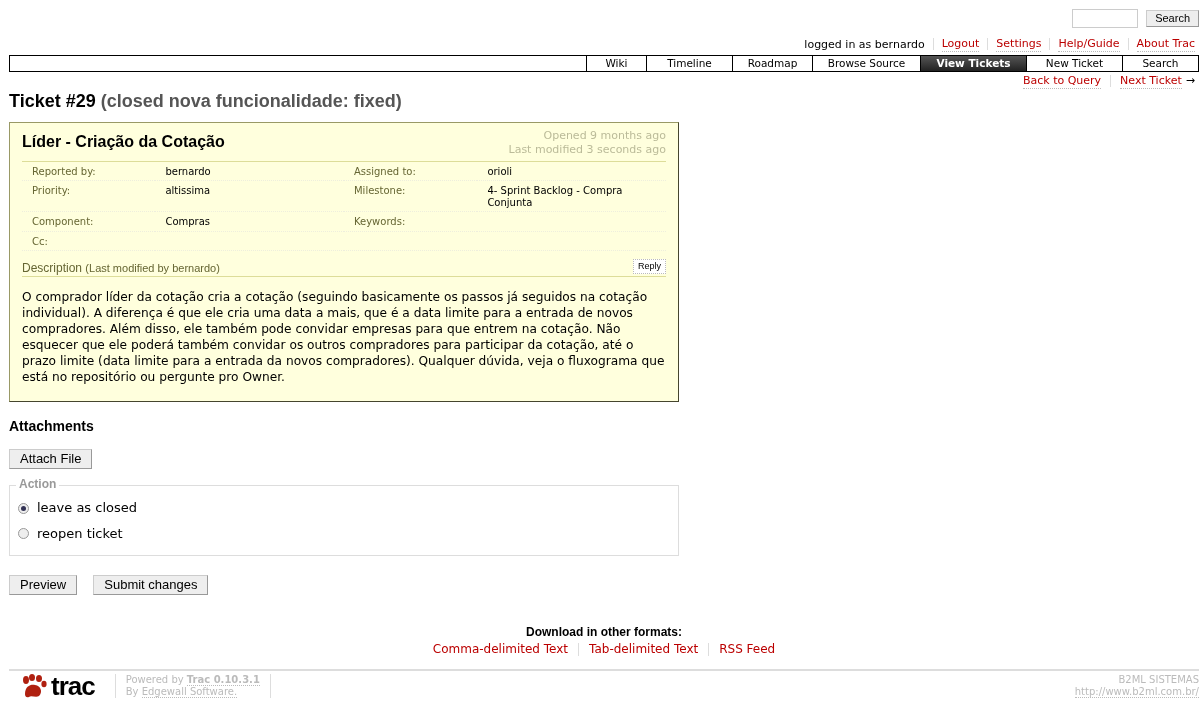  I want to click on nav-tab: New Ticket, so click(1074, 63).